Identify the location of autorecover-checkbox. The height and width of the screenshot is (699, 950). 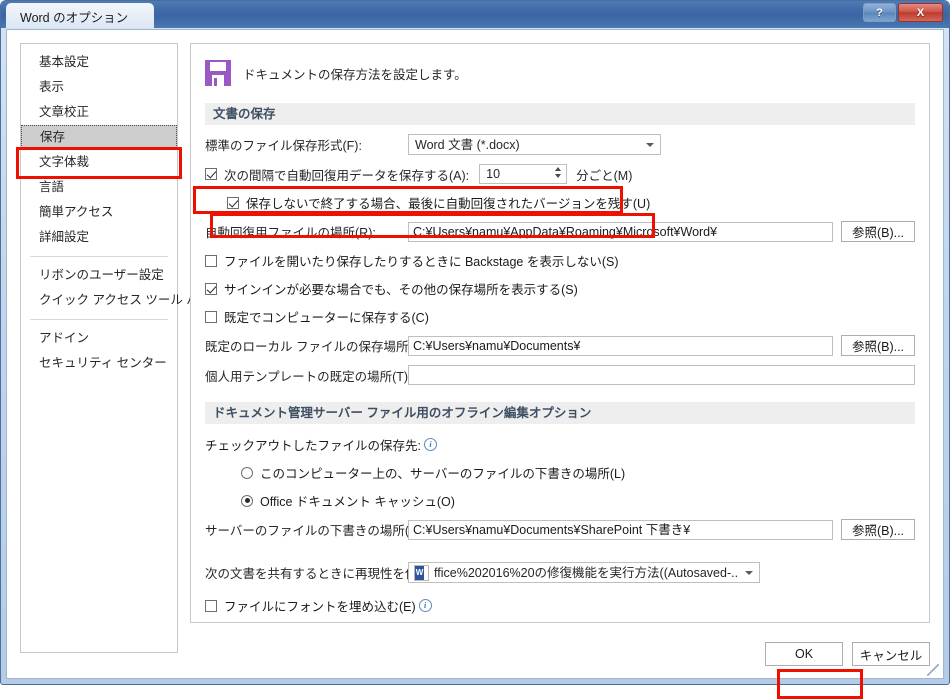
(211, 174).